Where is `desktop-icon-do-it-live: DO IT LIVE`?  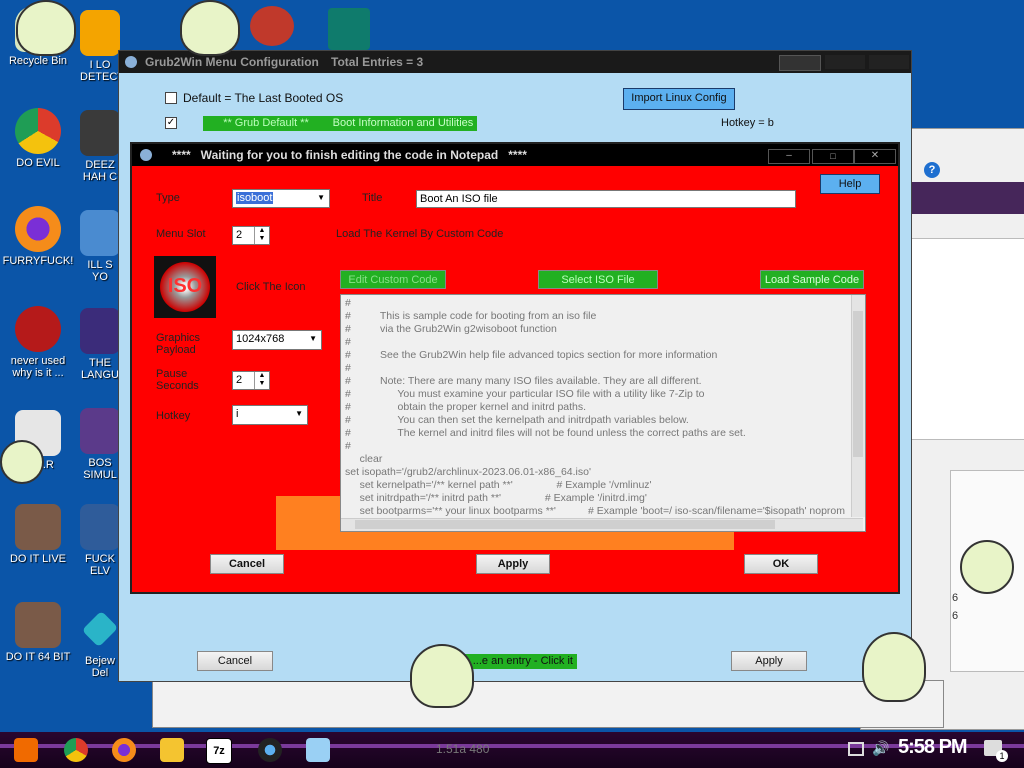 desktop-icon-do-it-live: DO IT LIVE is located at coordinates (38, 534).